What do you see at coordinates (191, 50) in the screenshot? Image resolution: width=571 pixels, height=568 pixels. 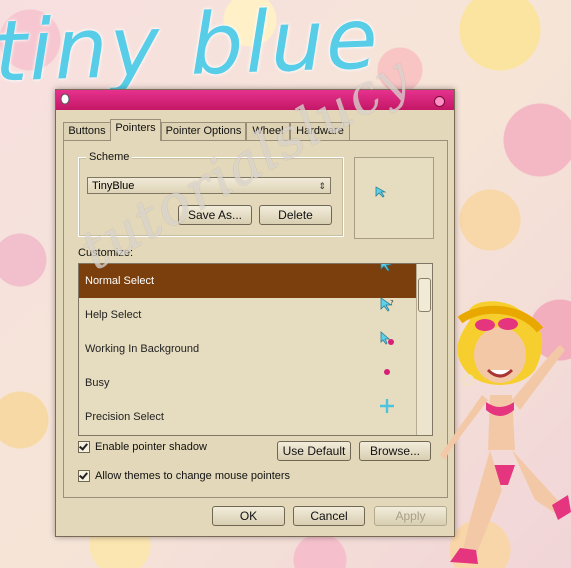 I see `title-art: tiny blue` at bounding box center [191, 50].